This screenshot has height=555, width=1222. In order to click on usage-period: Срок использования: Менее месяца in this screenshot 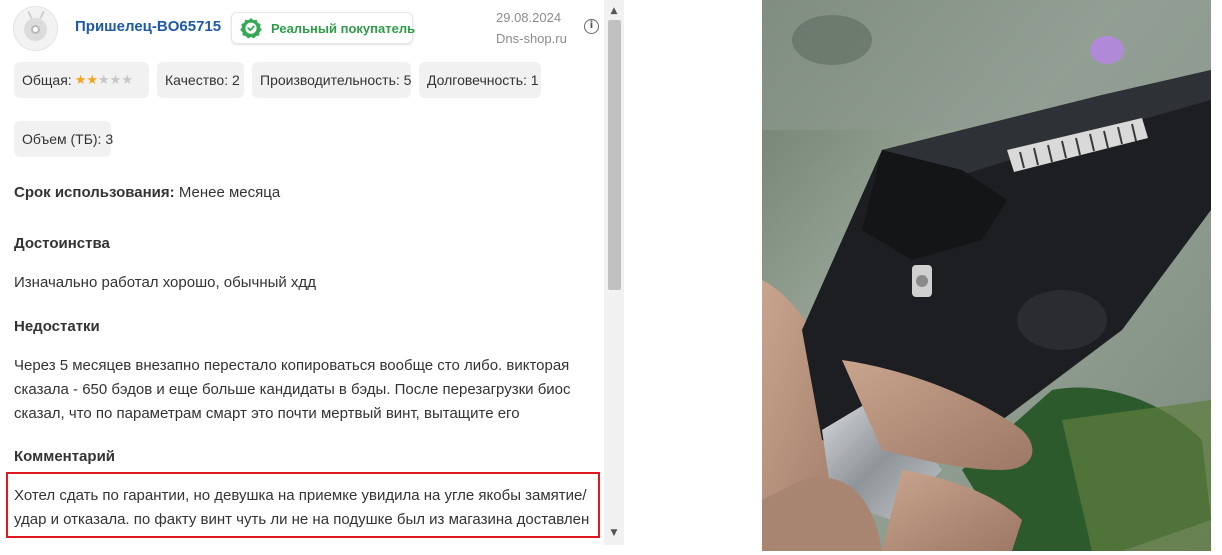, I will do `click(147, 192)`.